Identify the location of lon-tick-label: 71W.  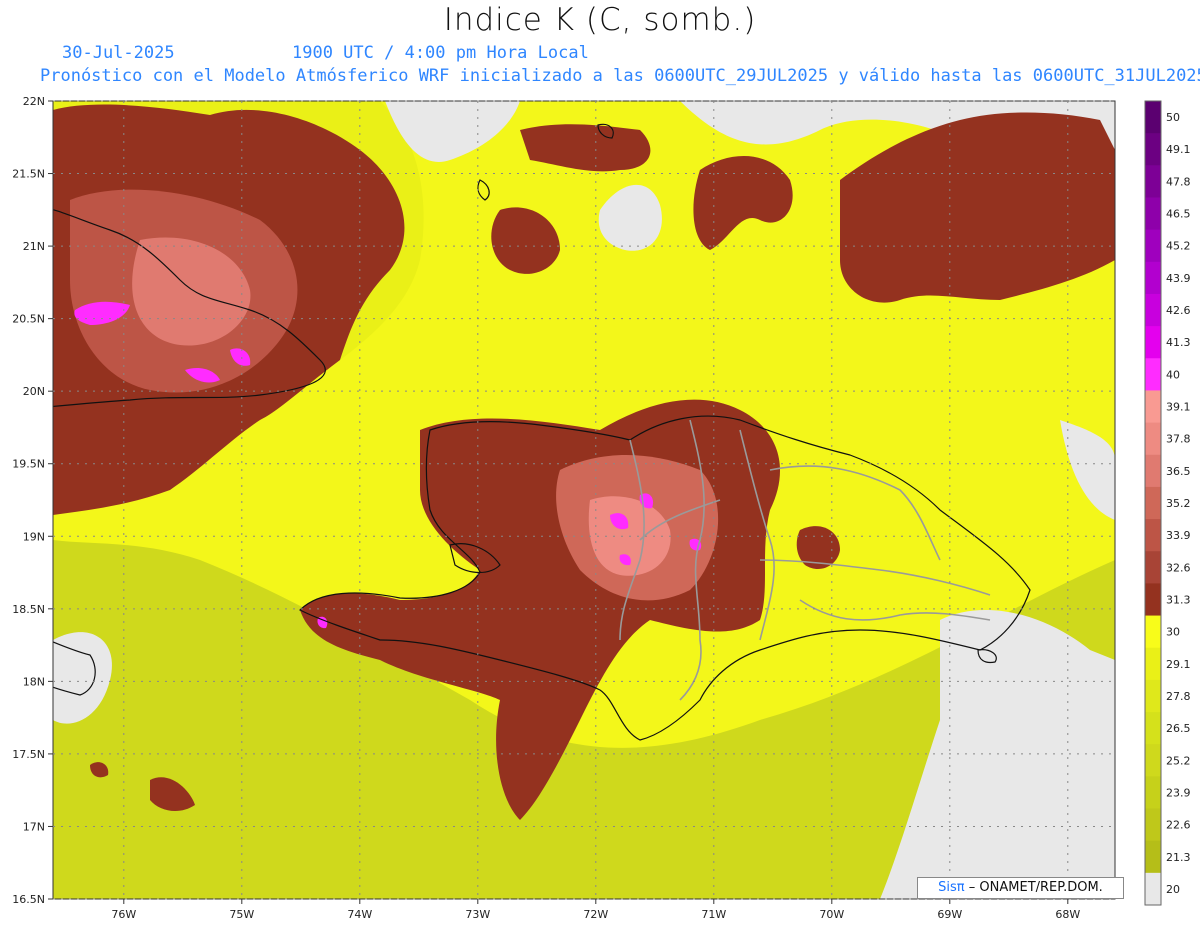
(713, 914).